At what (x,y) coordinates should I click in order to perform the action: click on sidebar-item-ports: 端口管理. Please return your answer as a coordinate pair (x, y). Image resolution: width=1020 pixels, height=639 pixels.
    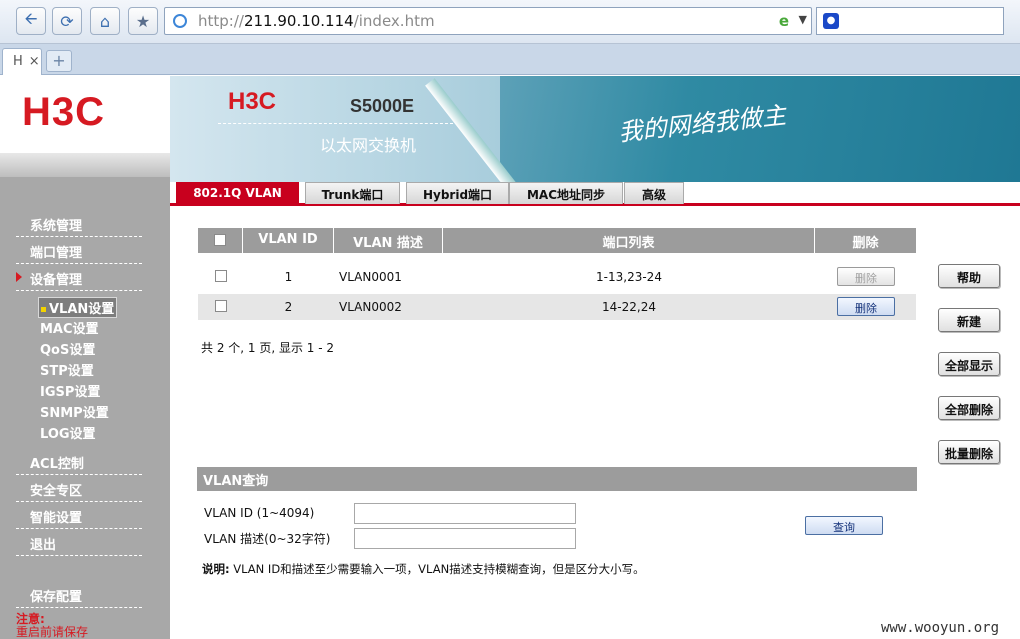
    Looking at the image, I should click on (79, 251).